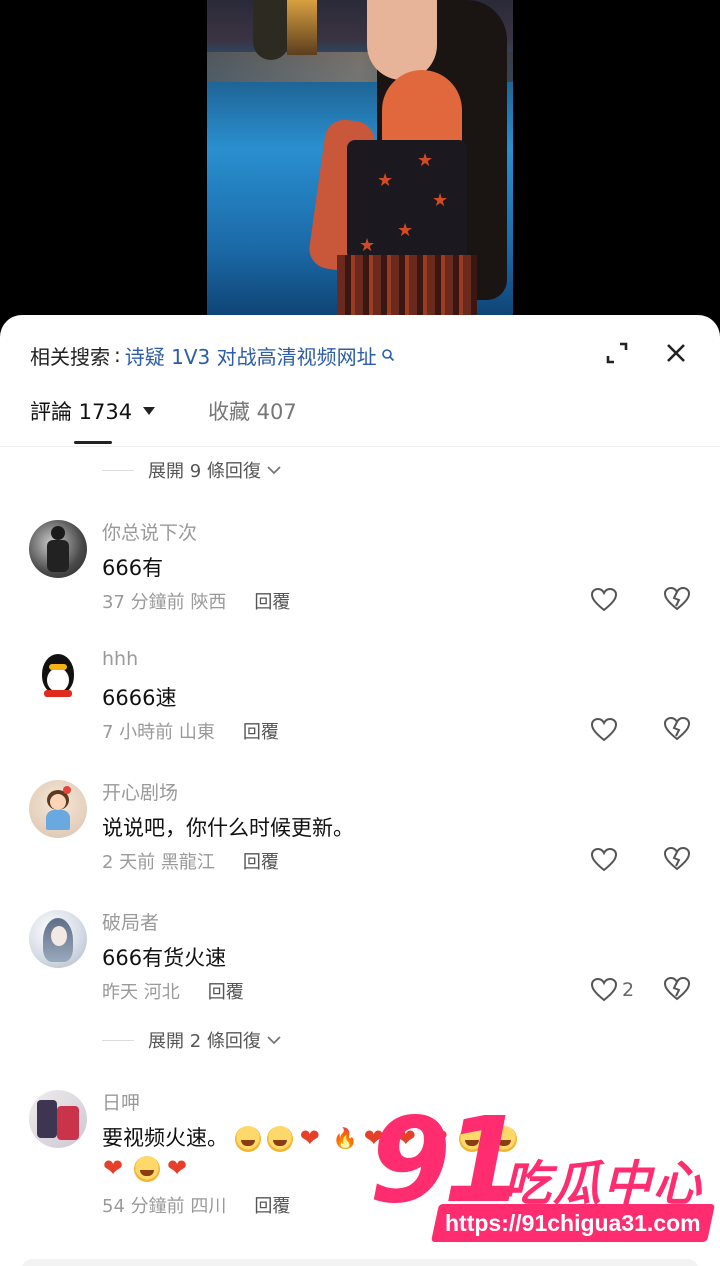 The width and height of the screenshot is (720, 1266). Describe the element at coordinates (196, 732) in the screenshot. I see `comment-location: 山東` at that location.